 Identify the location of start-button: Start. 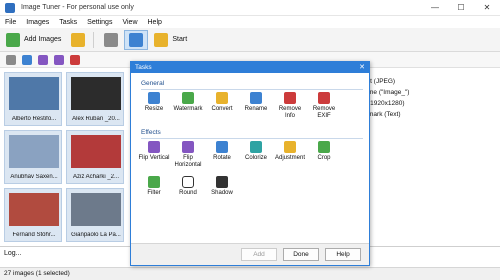
(170, 40).